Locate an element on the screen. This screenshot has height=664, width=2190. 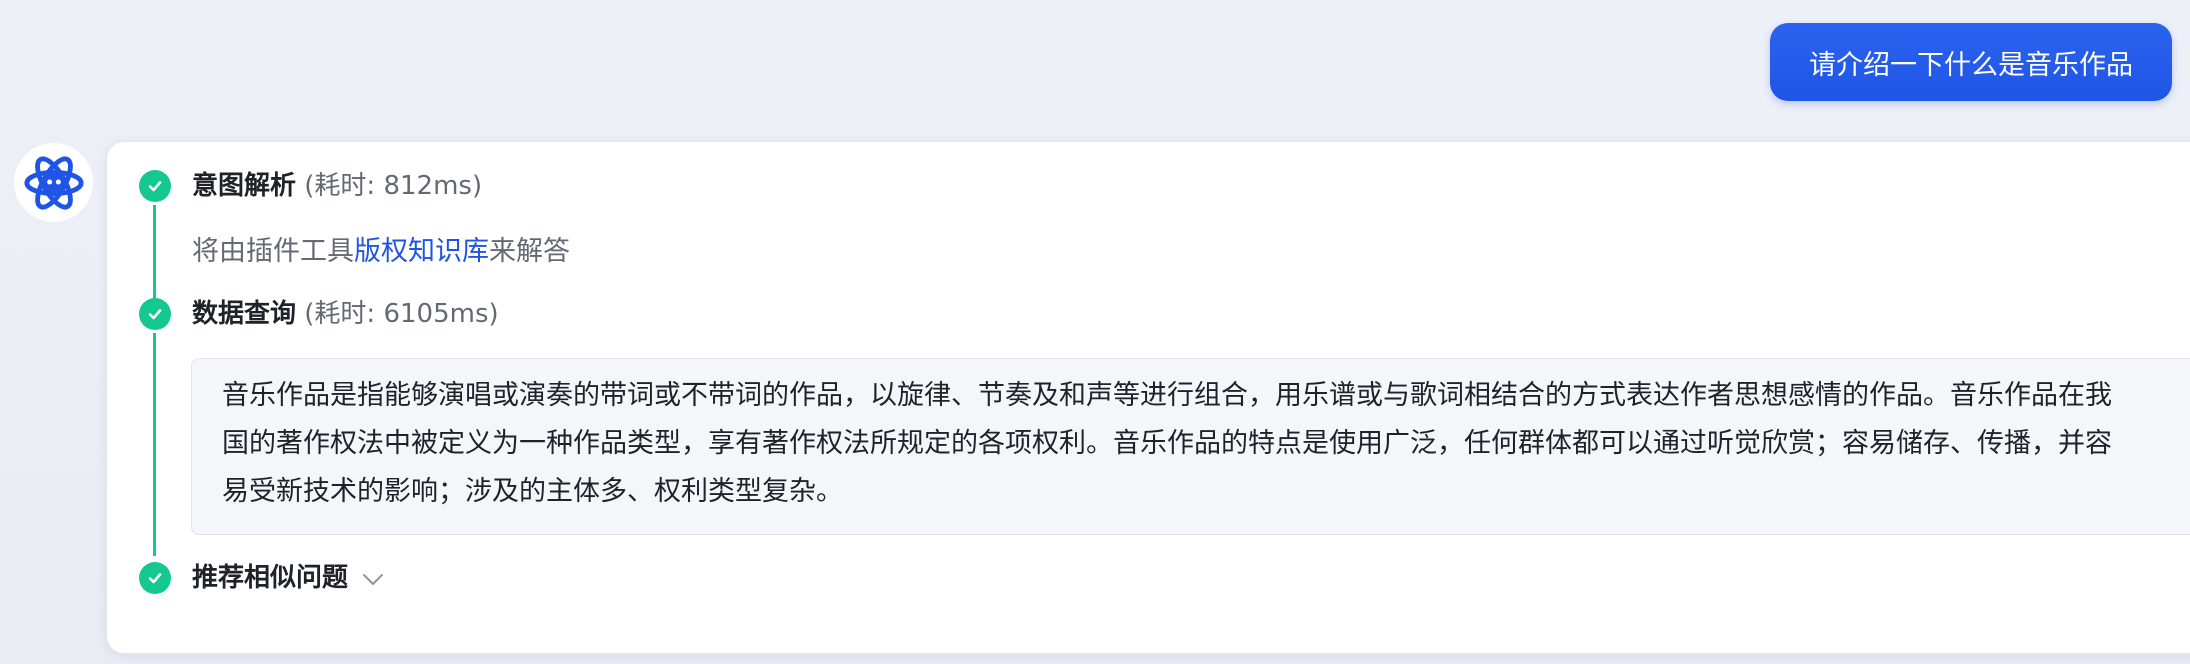
step-name: 数据查询 is located at coordinates (244, 314).